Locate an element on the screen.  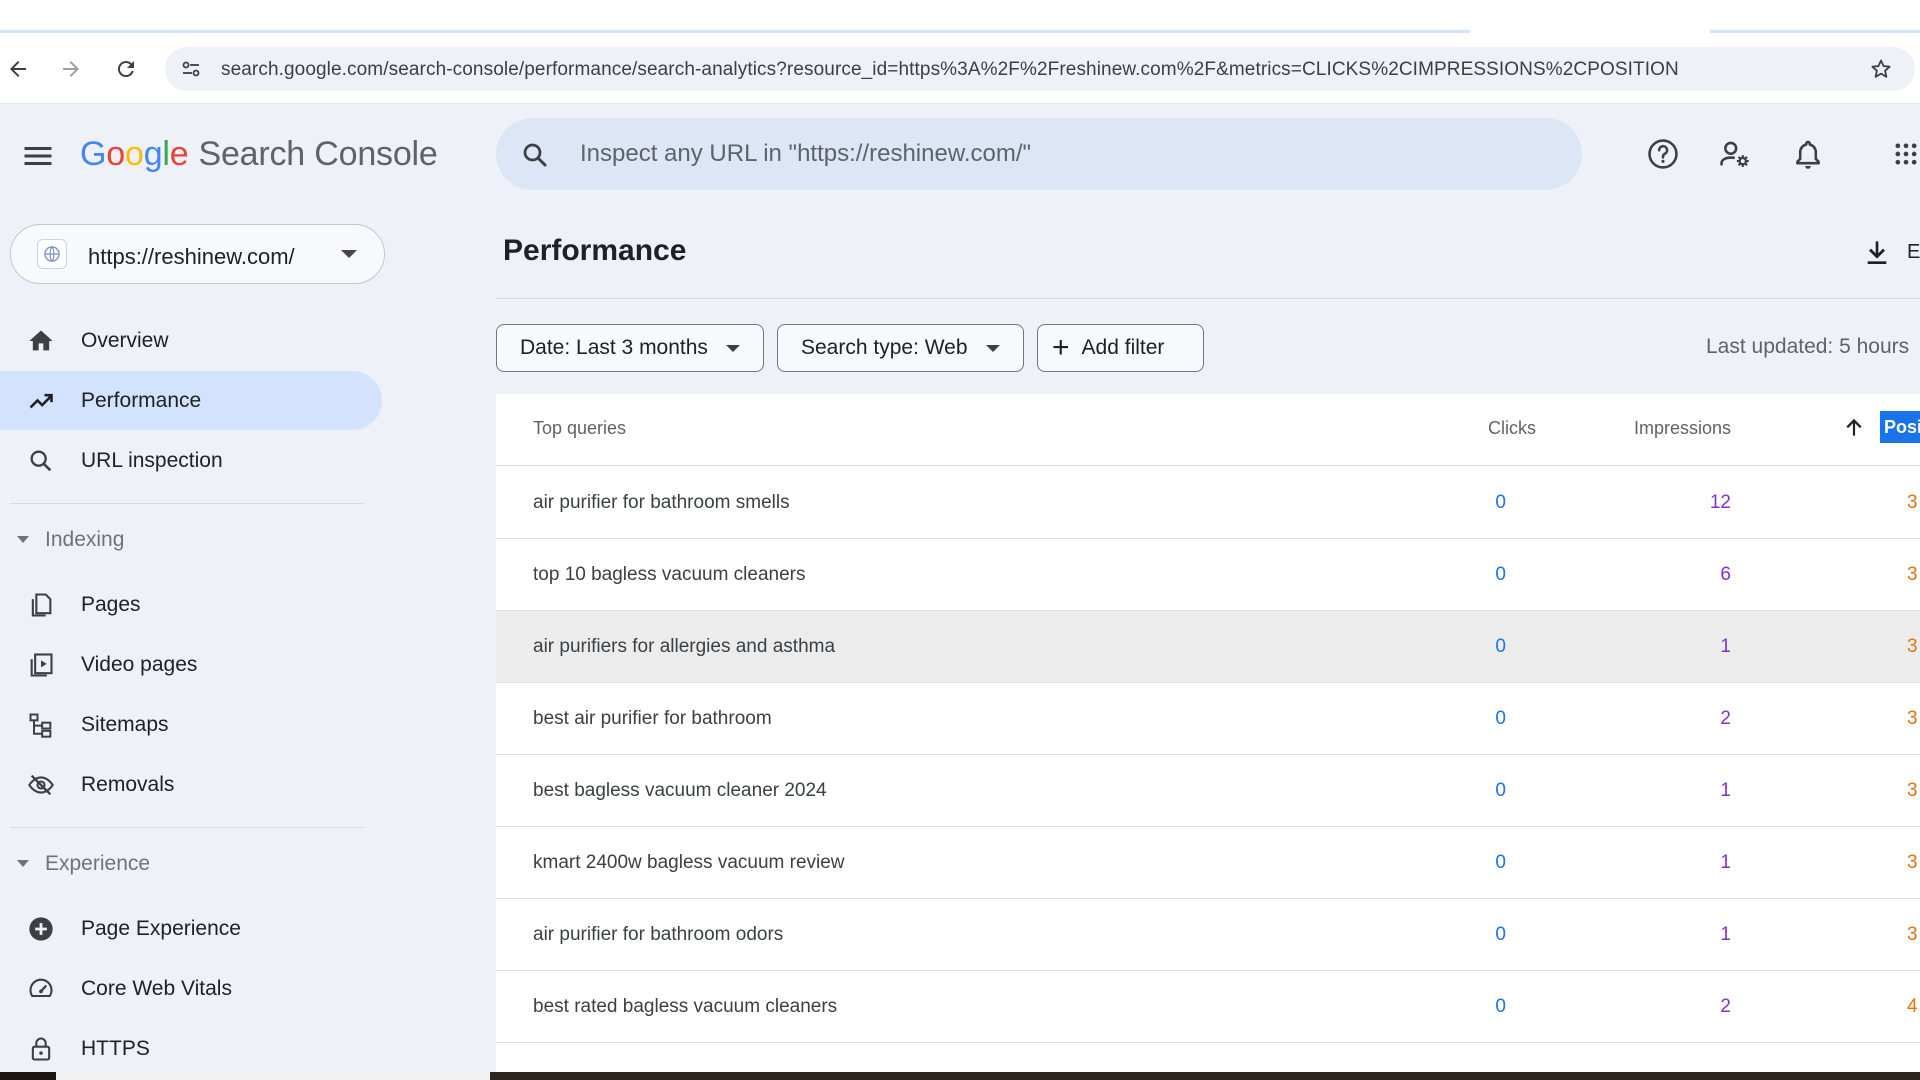
menu-icon is located at coordinates (38, 156).